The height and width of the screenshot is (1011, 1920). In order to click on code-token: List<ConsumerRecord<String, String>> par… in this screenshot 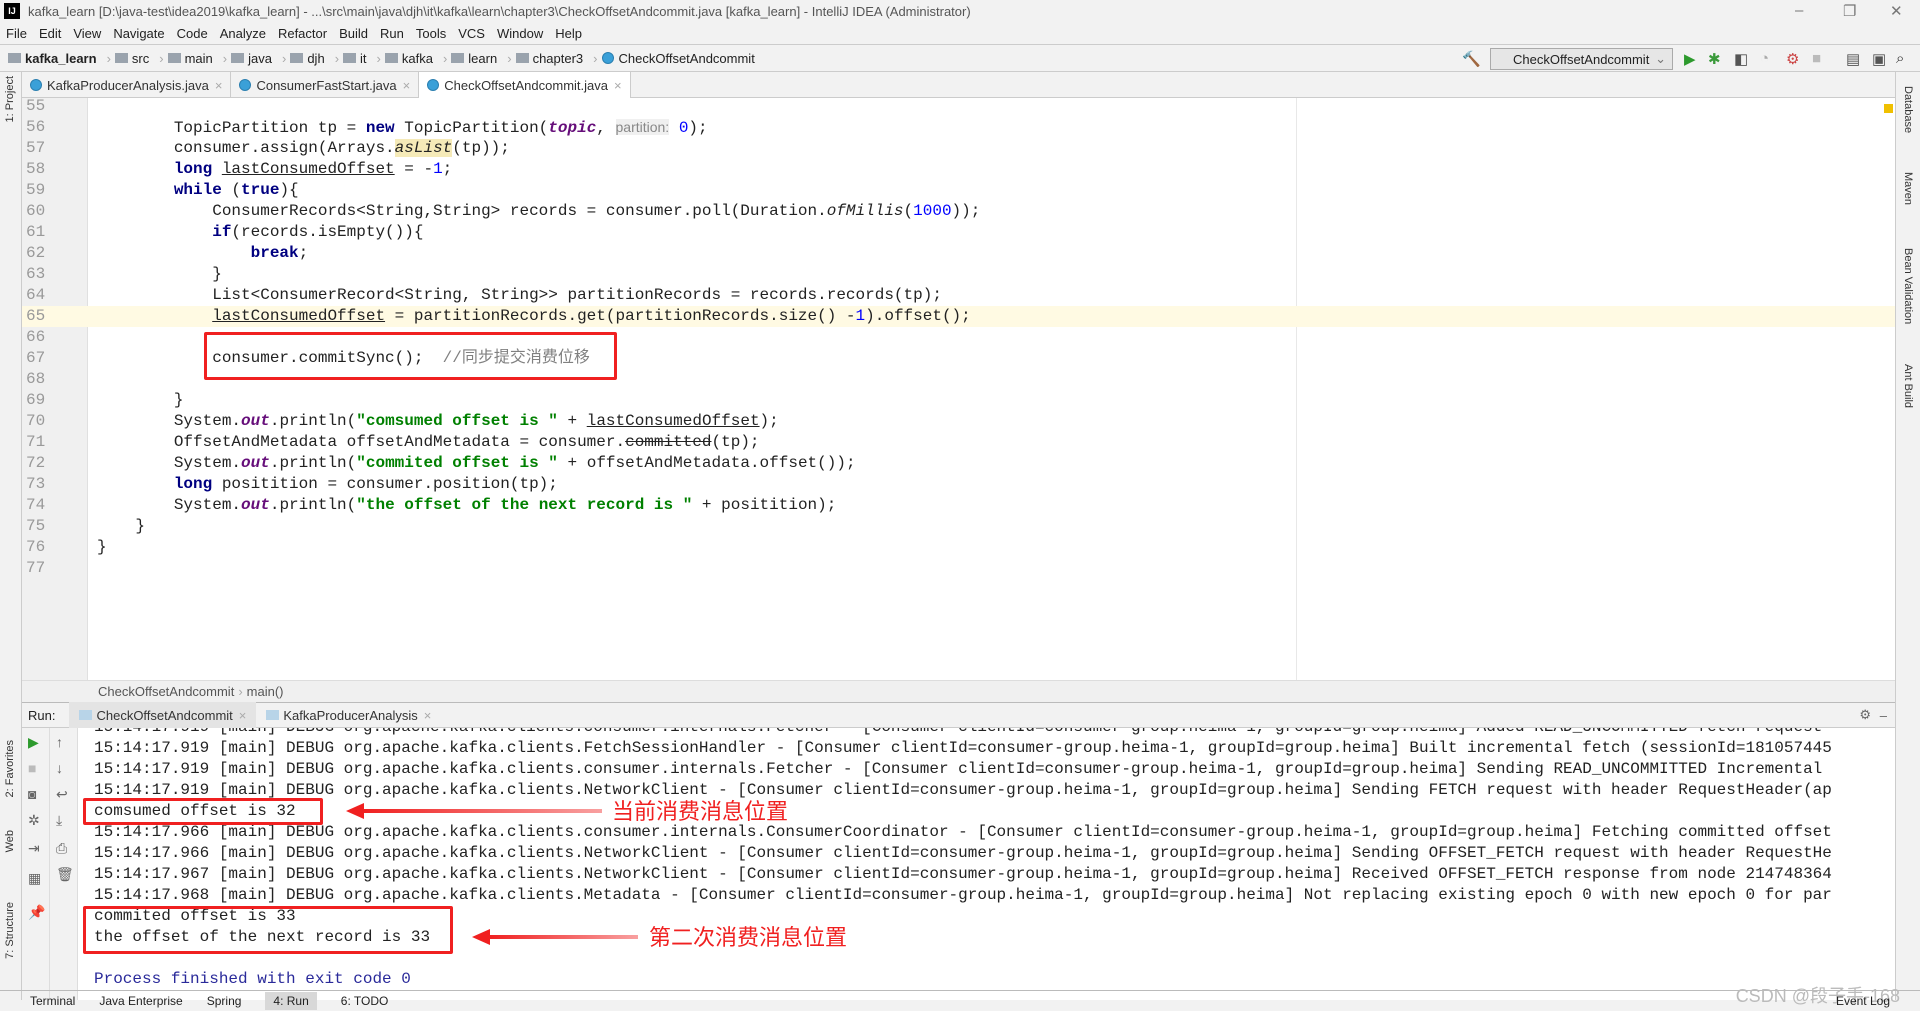, I will do `click(519, 295)`.